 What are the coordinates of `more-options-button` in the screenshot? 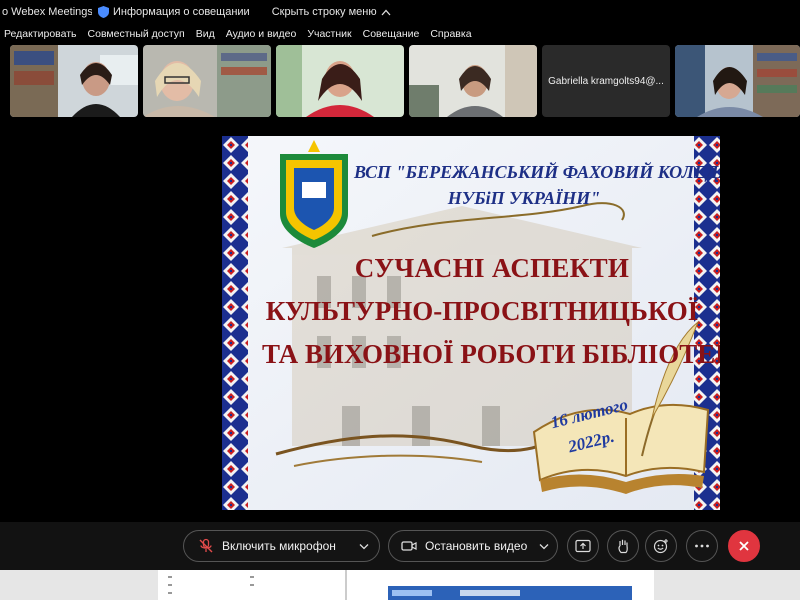 It's located at (702, 546).